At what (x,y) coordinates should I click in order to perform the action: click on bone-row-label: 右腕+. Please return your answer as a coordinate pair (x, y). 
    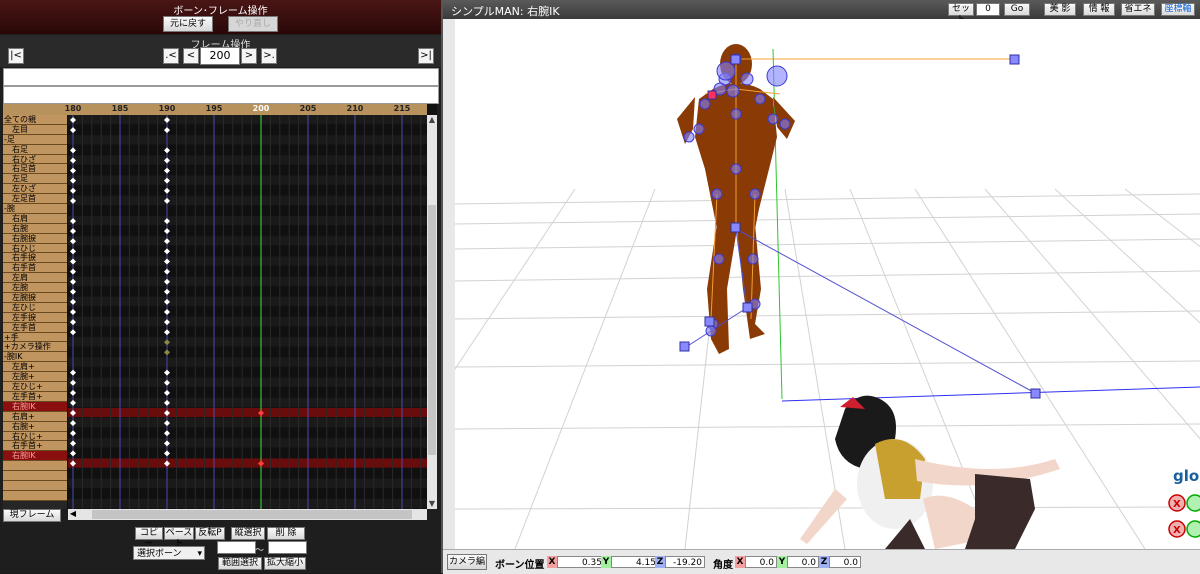
    Looking at the image, I should click on (35, 426).